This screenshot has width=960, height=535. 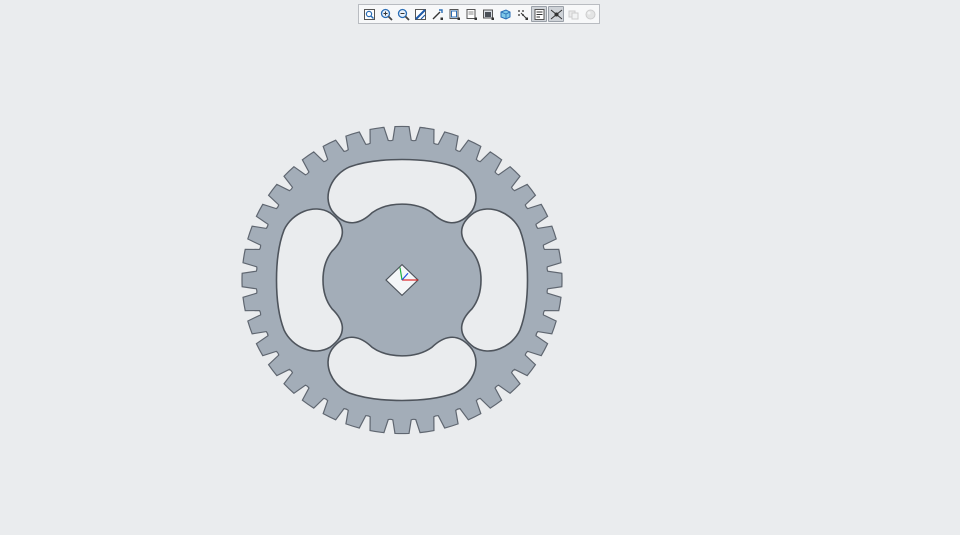 I want to click on perspective-view-button, so click(x=505, y=14).